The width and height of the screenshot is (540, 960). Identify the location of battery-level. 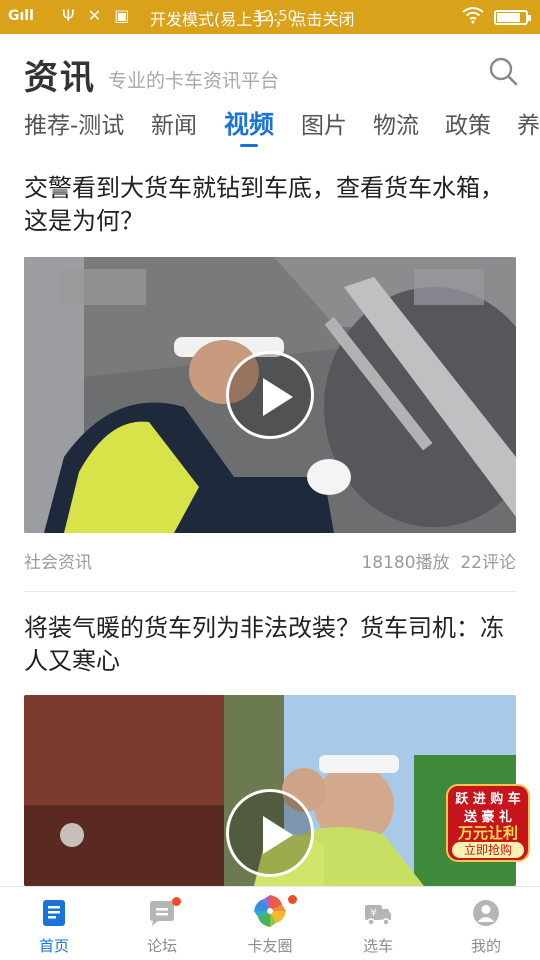
(508, 17).